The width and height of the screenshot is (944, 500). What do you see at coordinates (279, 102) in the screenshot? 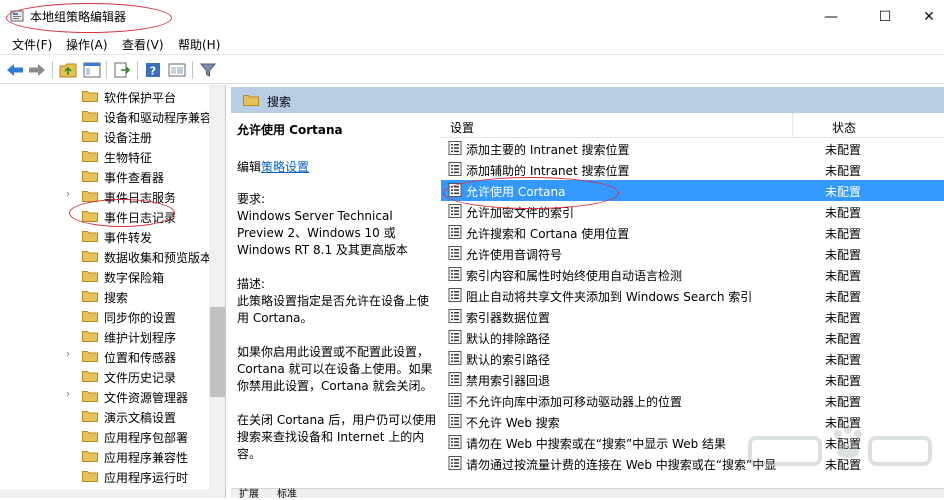
I see `pane-title: 搜索` at bounding box center [279, 102].